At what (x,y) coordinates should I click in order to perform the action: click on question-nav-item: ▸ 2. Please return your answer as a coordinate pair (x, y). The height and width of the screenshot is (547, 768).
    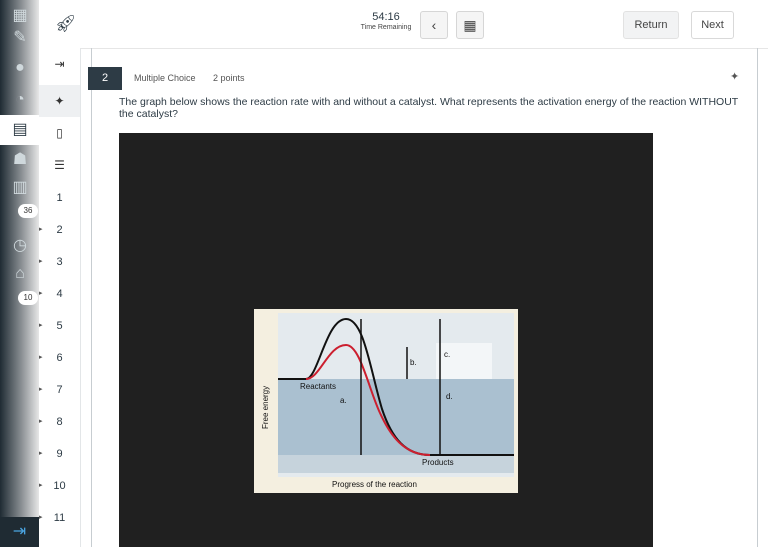
    Looking at the image, I should click on (59, 230).